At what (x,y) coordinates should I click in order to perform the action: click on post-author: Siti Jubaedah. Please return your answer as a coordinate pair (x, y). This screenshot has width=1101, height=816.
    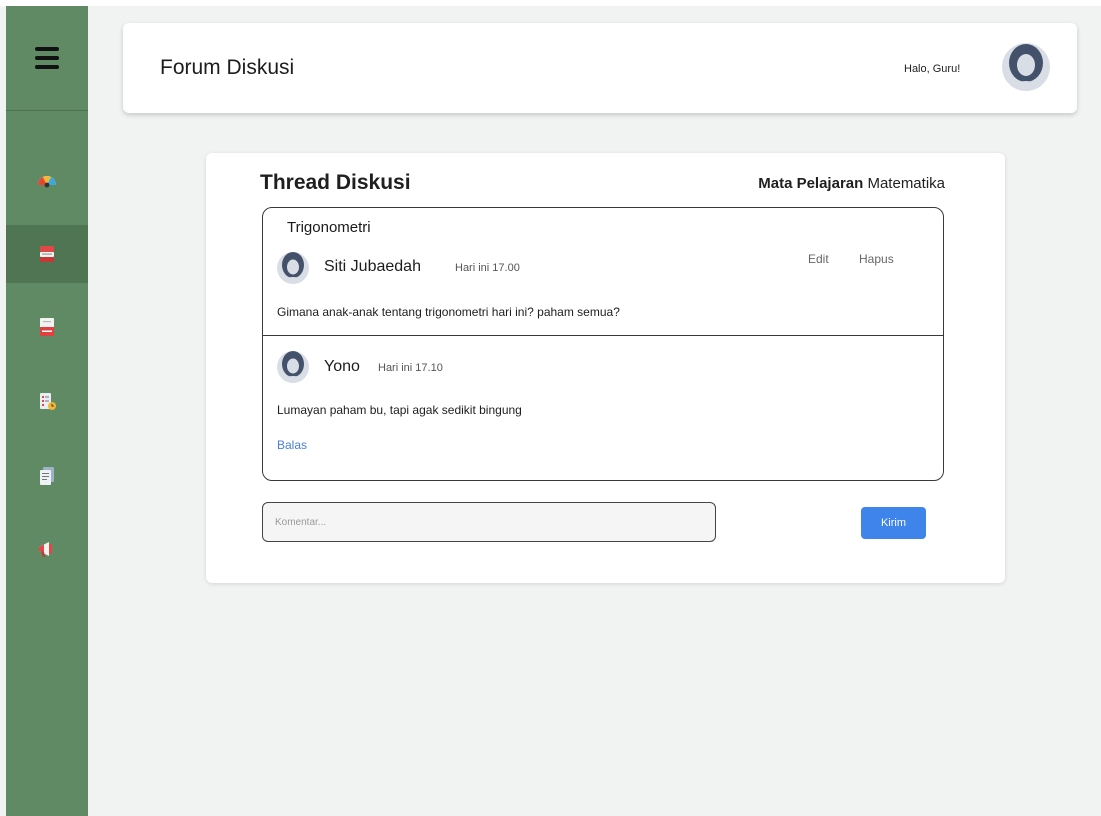
    Looking at the image, I should click on (372, 266).